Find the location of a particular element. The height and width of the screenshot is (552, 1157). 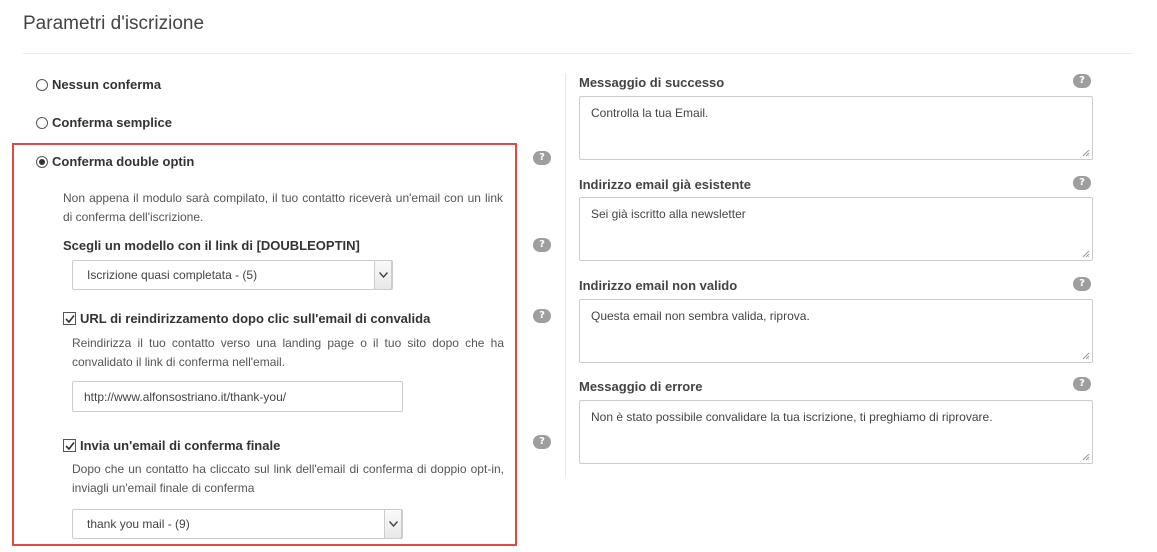

help-icon-final-email: ? is located at coordinates (542, 442).